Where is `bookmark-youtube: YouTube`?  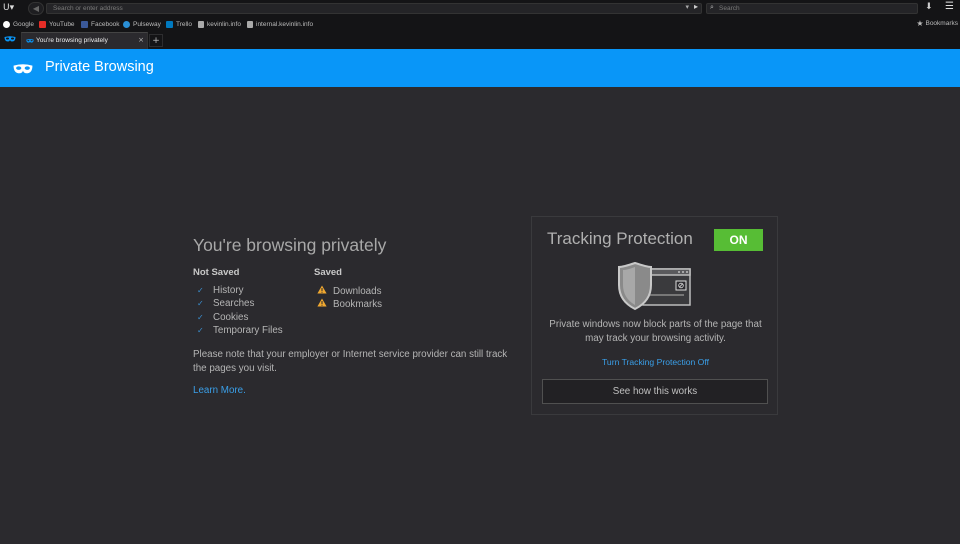
bookmark-youtube: YouTube is located at coordinates (57, 24).